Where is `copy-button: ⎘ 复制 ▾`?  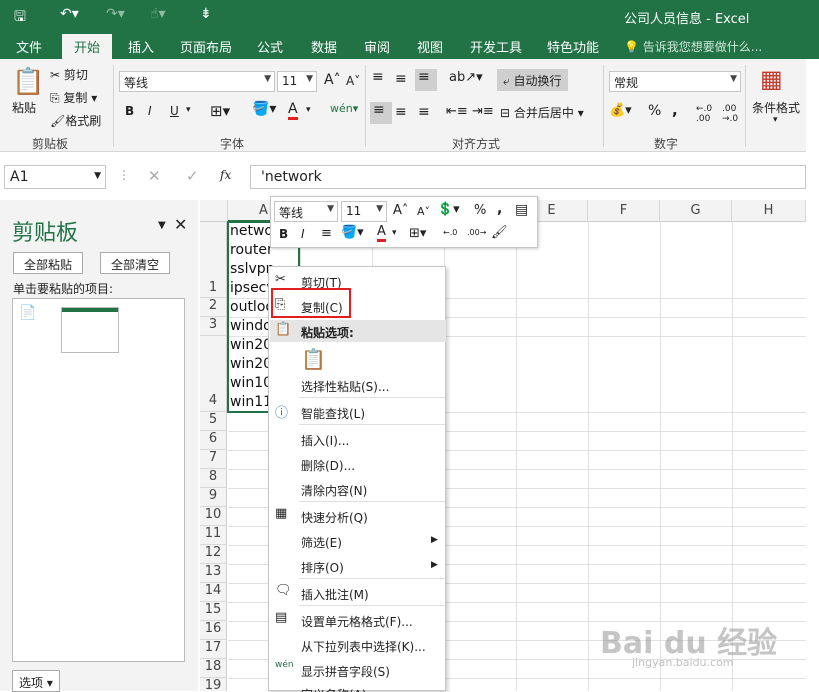
copy-button: ⎘ 复制 ▾ is located at coordinates (73, 97).